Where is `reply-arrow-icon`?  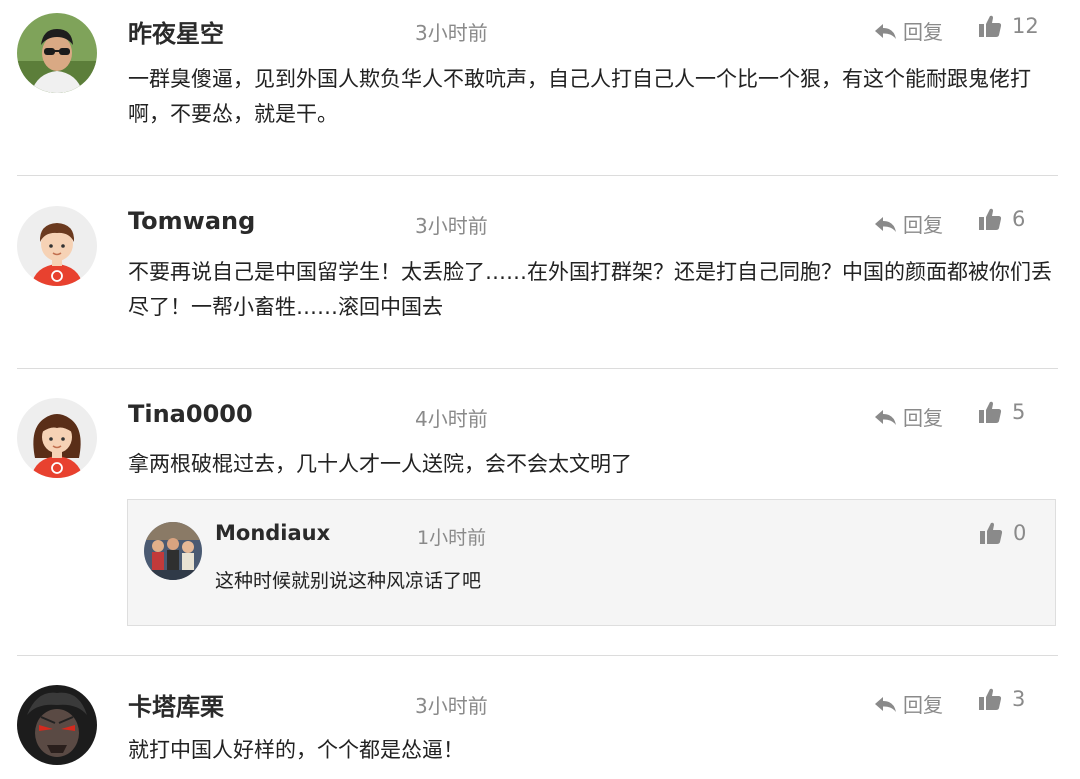
reply-arrow-icon is located at coordinates (885, 704).